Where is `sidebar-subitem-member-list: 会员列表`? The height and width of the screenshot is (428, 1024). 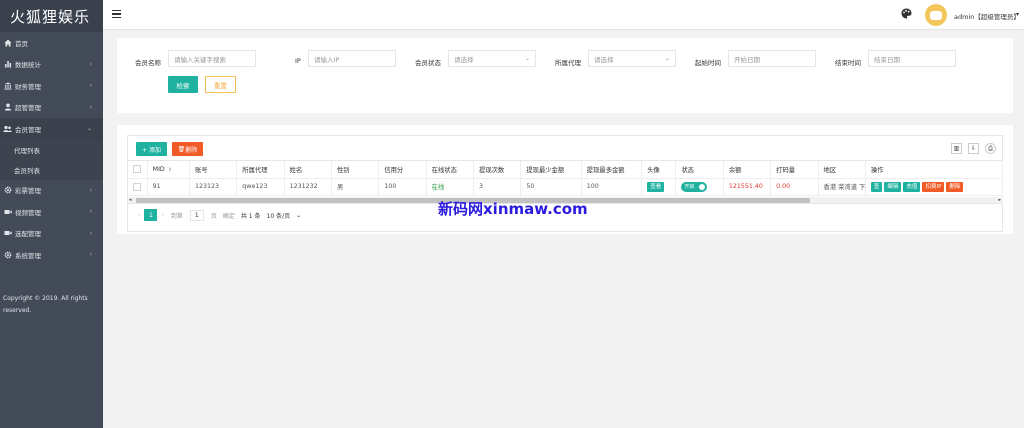 sidebar-subitem-member-list: 会员列表 is located at coordinates (51, 169).